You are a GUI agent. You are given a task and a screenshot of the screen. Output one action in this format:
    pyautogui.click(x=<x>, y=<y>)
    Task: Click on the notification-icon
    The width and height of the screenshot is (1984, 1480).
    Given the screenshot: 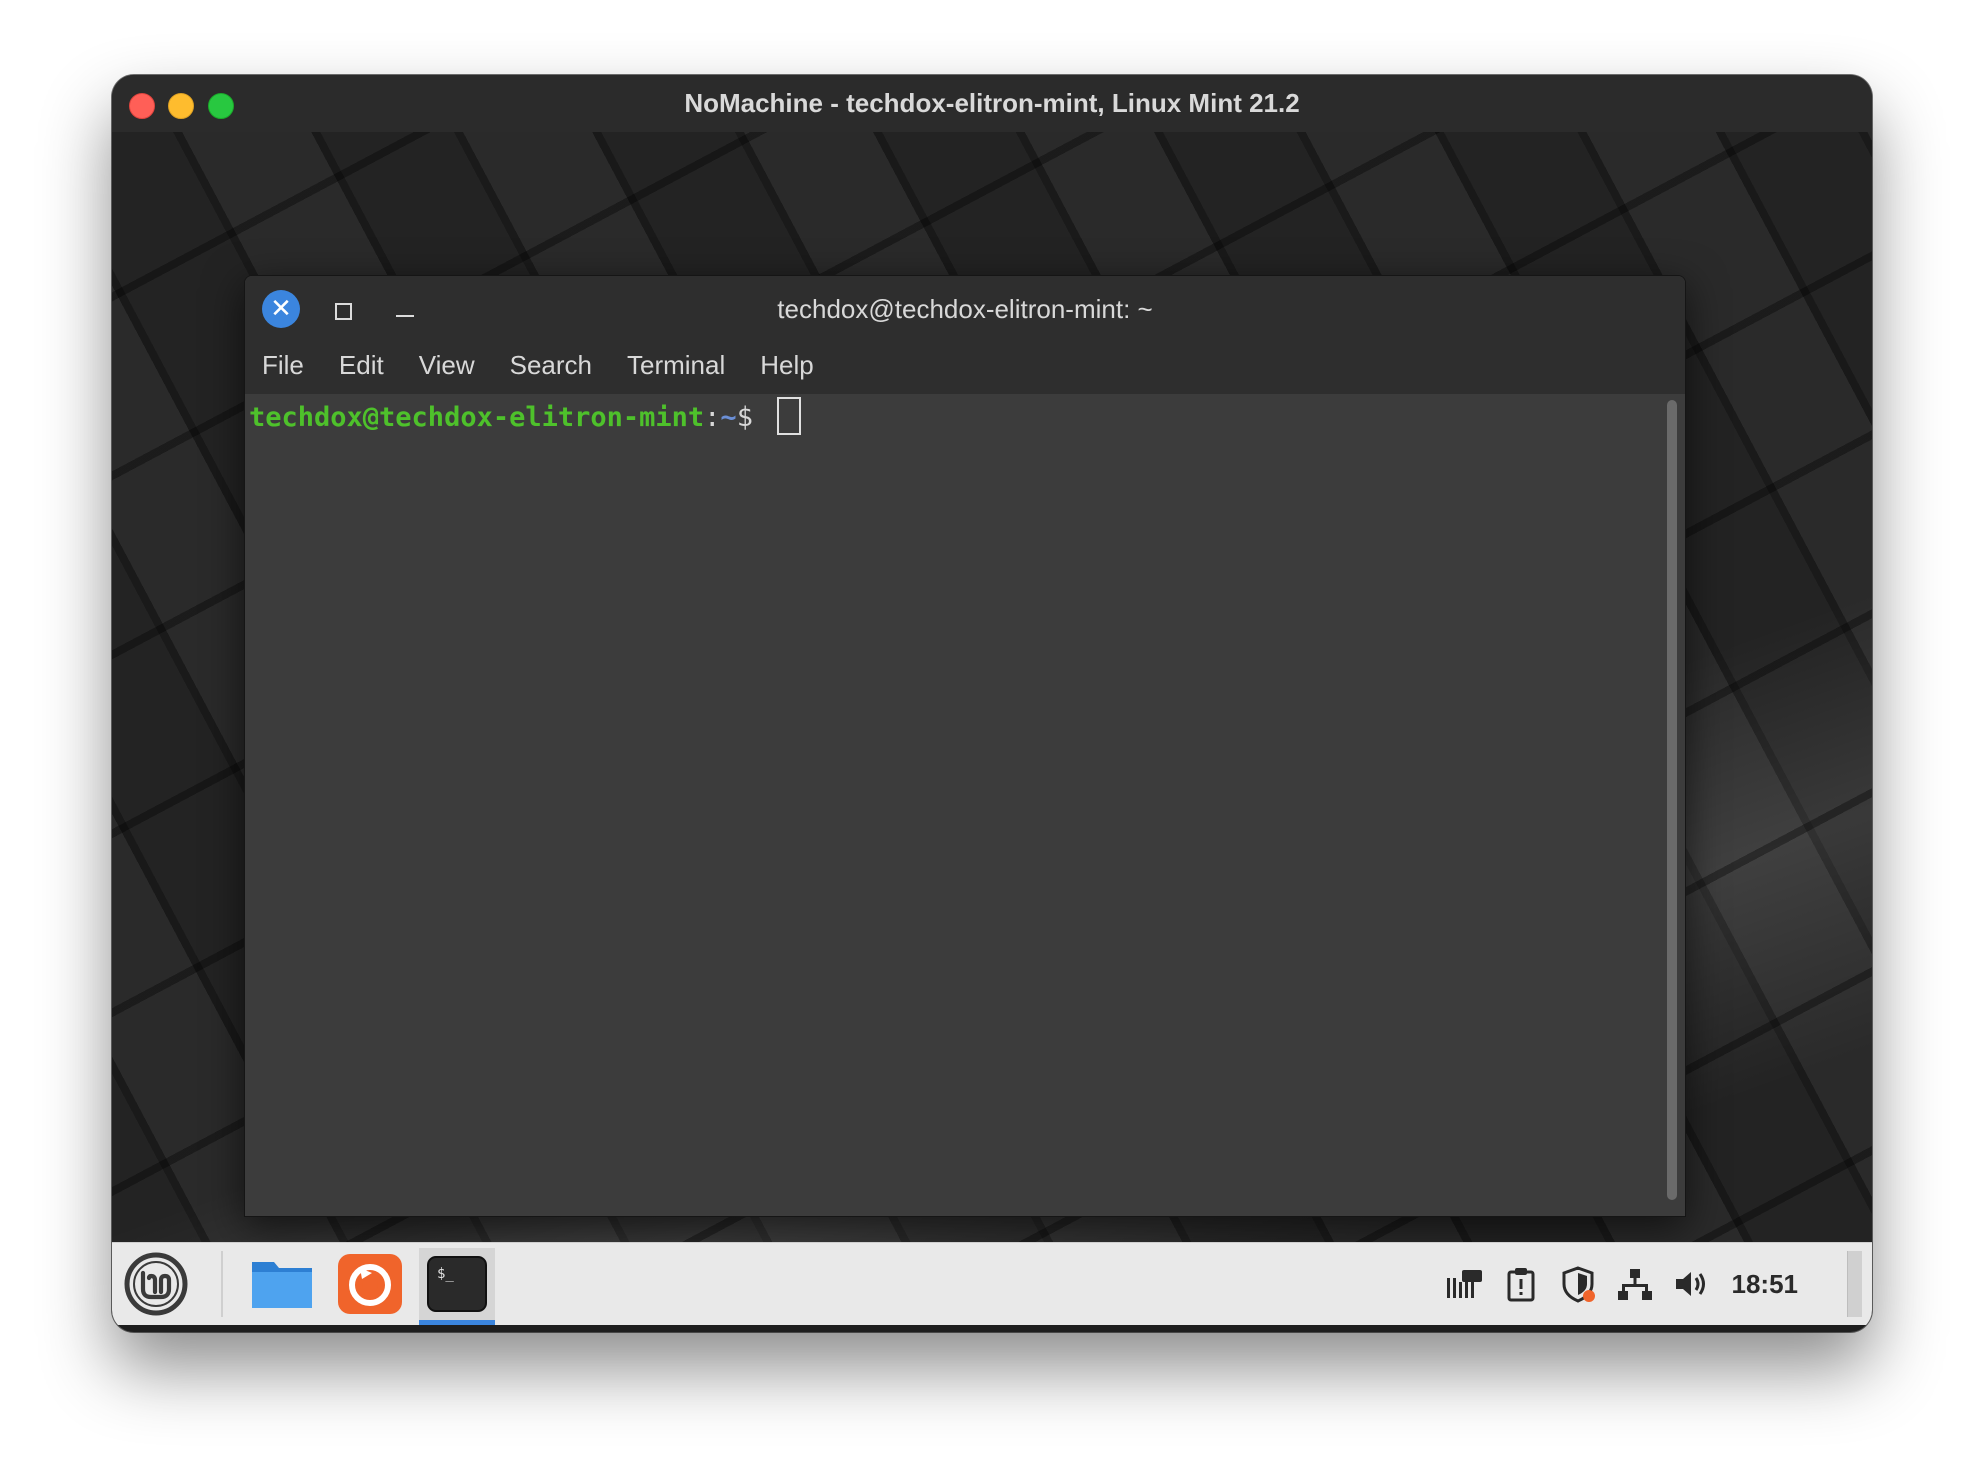 What is the action you would take?
    pyautogui.click(x=1464, y=1284)
    